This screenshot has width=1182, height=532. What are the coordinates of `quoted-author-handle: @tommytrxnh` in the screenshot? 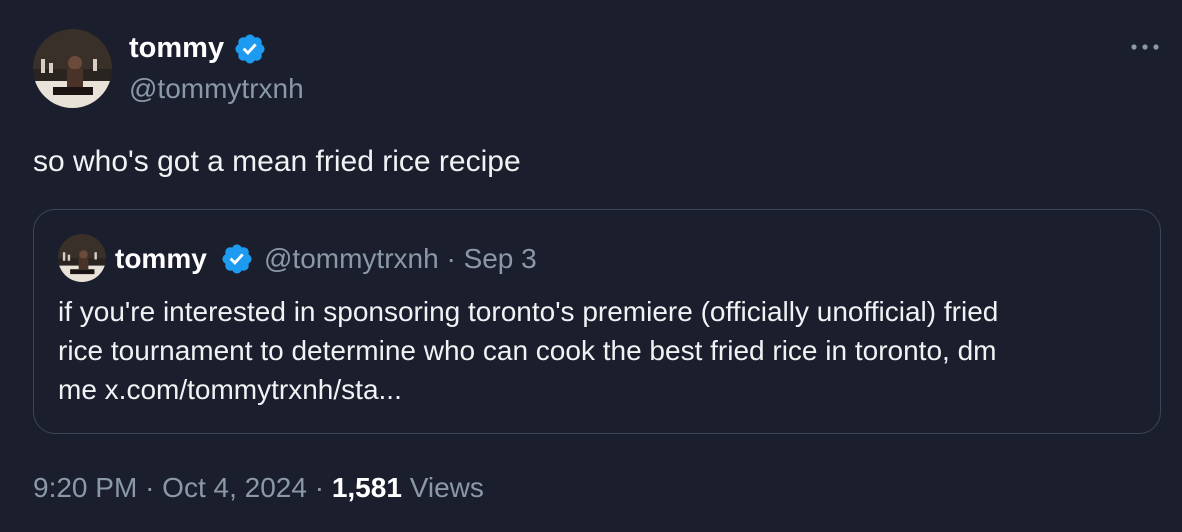 It's located at (351, 258).